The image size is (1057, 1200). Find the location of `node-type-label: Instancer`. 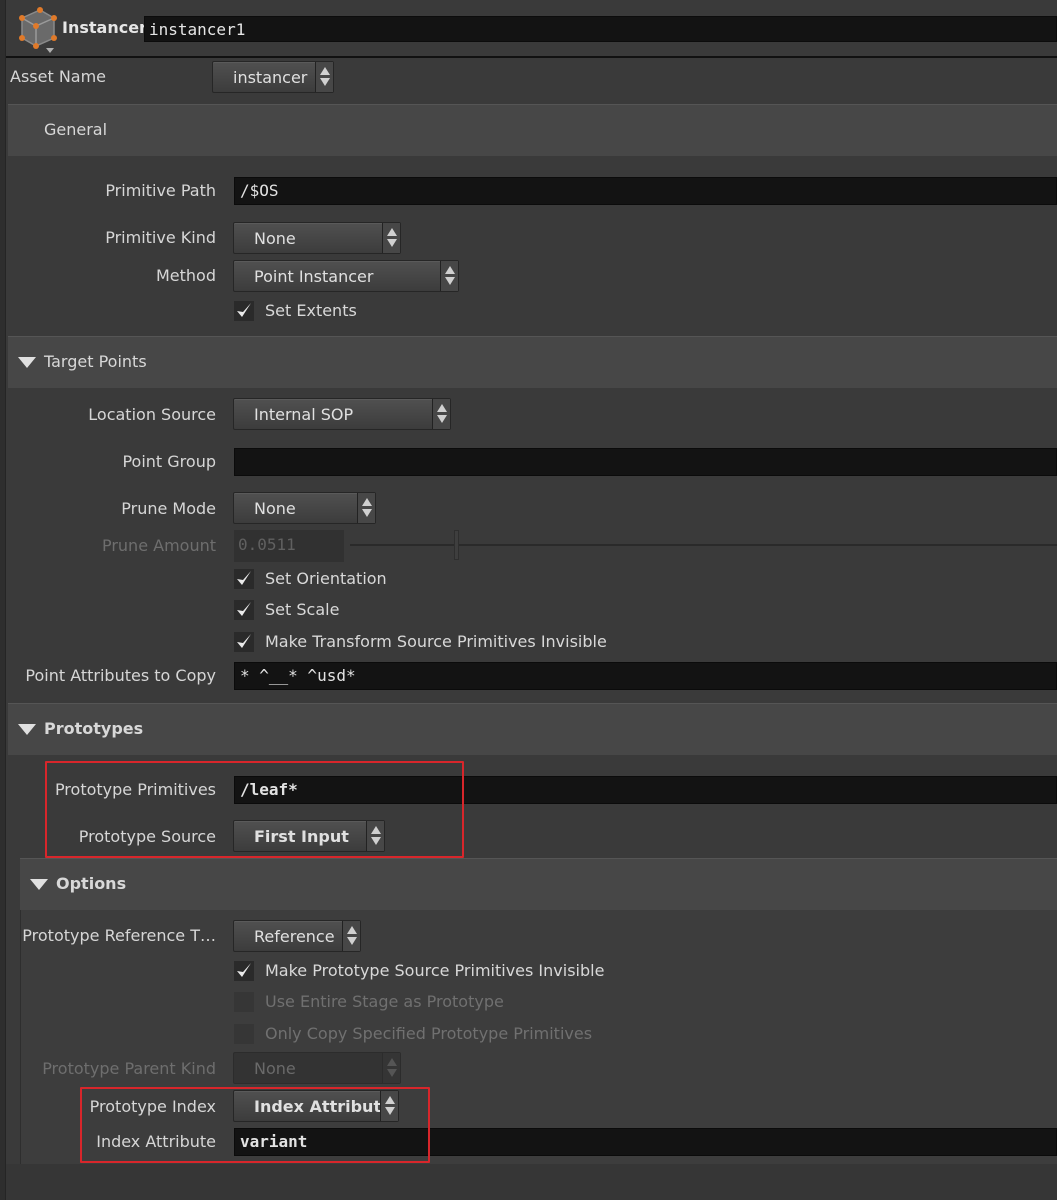

node-type-label: Instancer is located at coordinates (104, 27).